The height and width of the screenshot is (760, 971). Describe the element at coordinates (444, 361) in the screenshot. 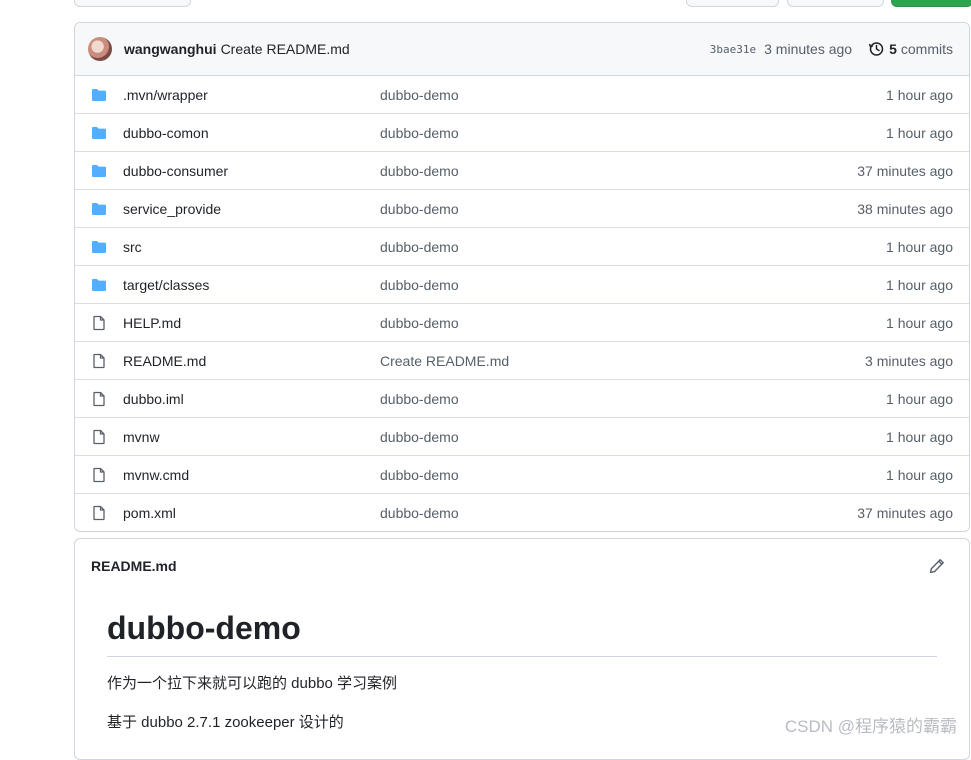

I see `file-commit-message: Create README.md` at that location.